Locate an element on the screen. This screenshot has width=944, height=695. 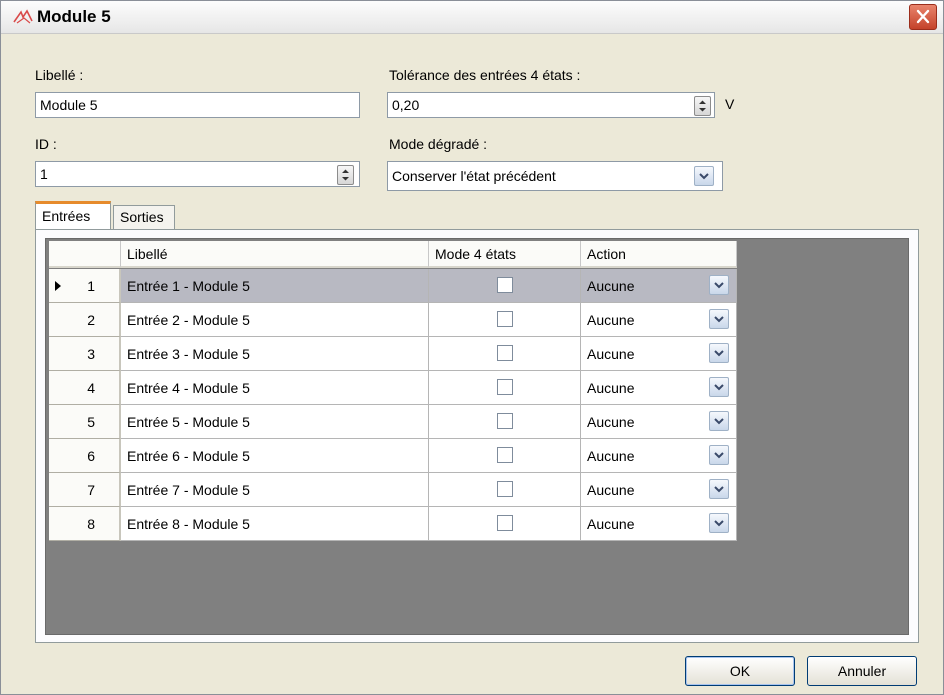
libelle-cell: Entrée 3 - Module 5 is located at coordinates (275, 354).